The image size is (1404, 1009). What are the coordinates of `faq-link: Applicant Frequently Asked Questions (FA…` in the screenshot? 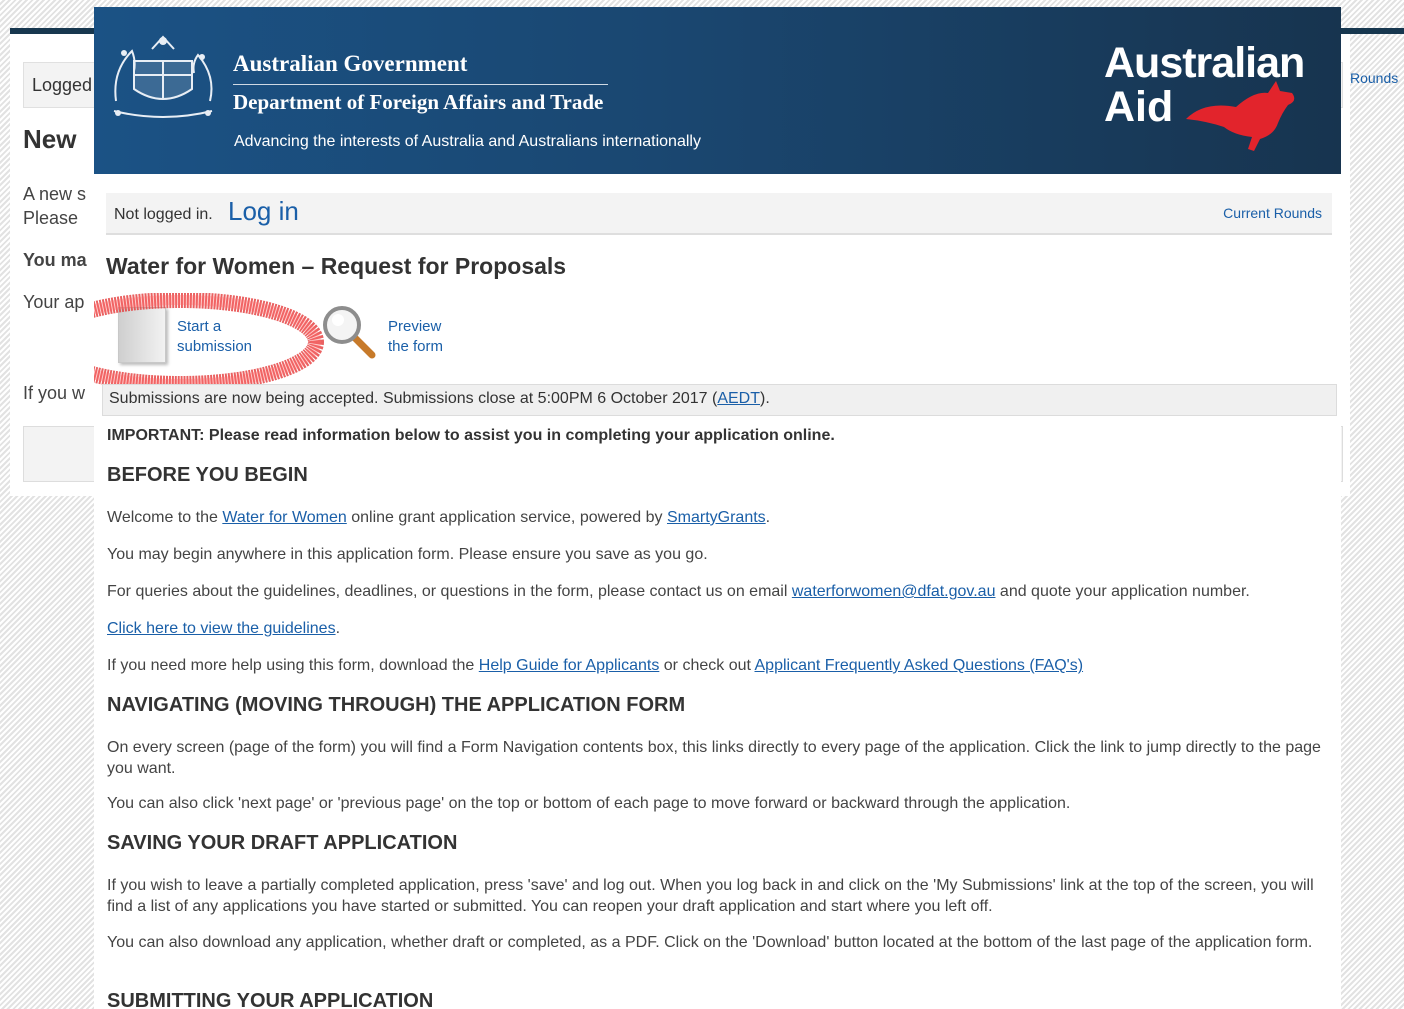 It's located at (919, 665).